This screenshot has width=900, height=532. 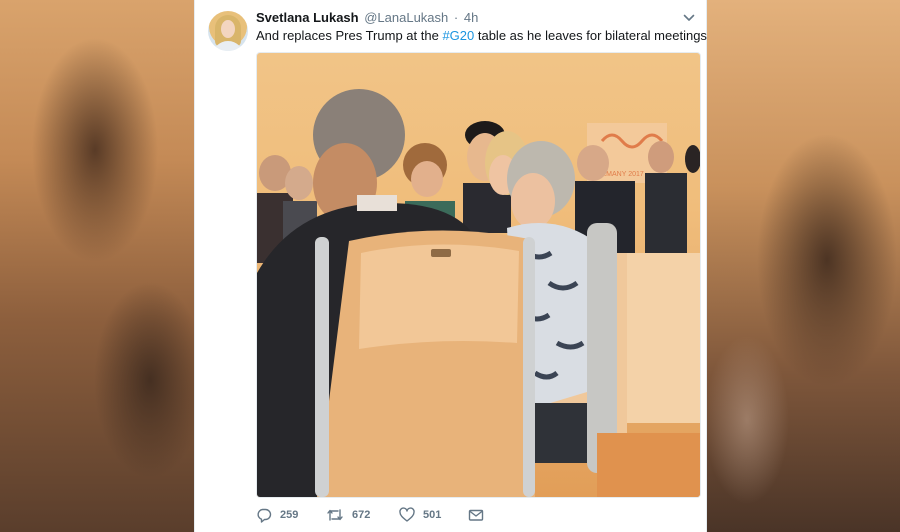 What do you see at coordinates (432, 515) in the screenshot?
I see `like-count: 501` at bounding box center [432, 515].